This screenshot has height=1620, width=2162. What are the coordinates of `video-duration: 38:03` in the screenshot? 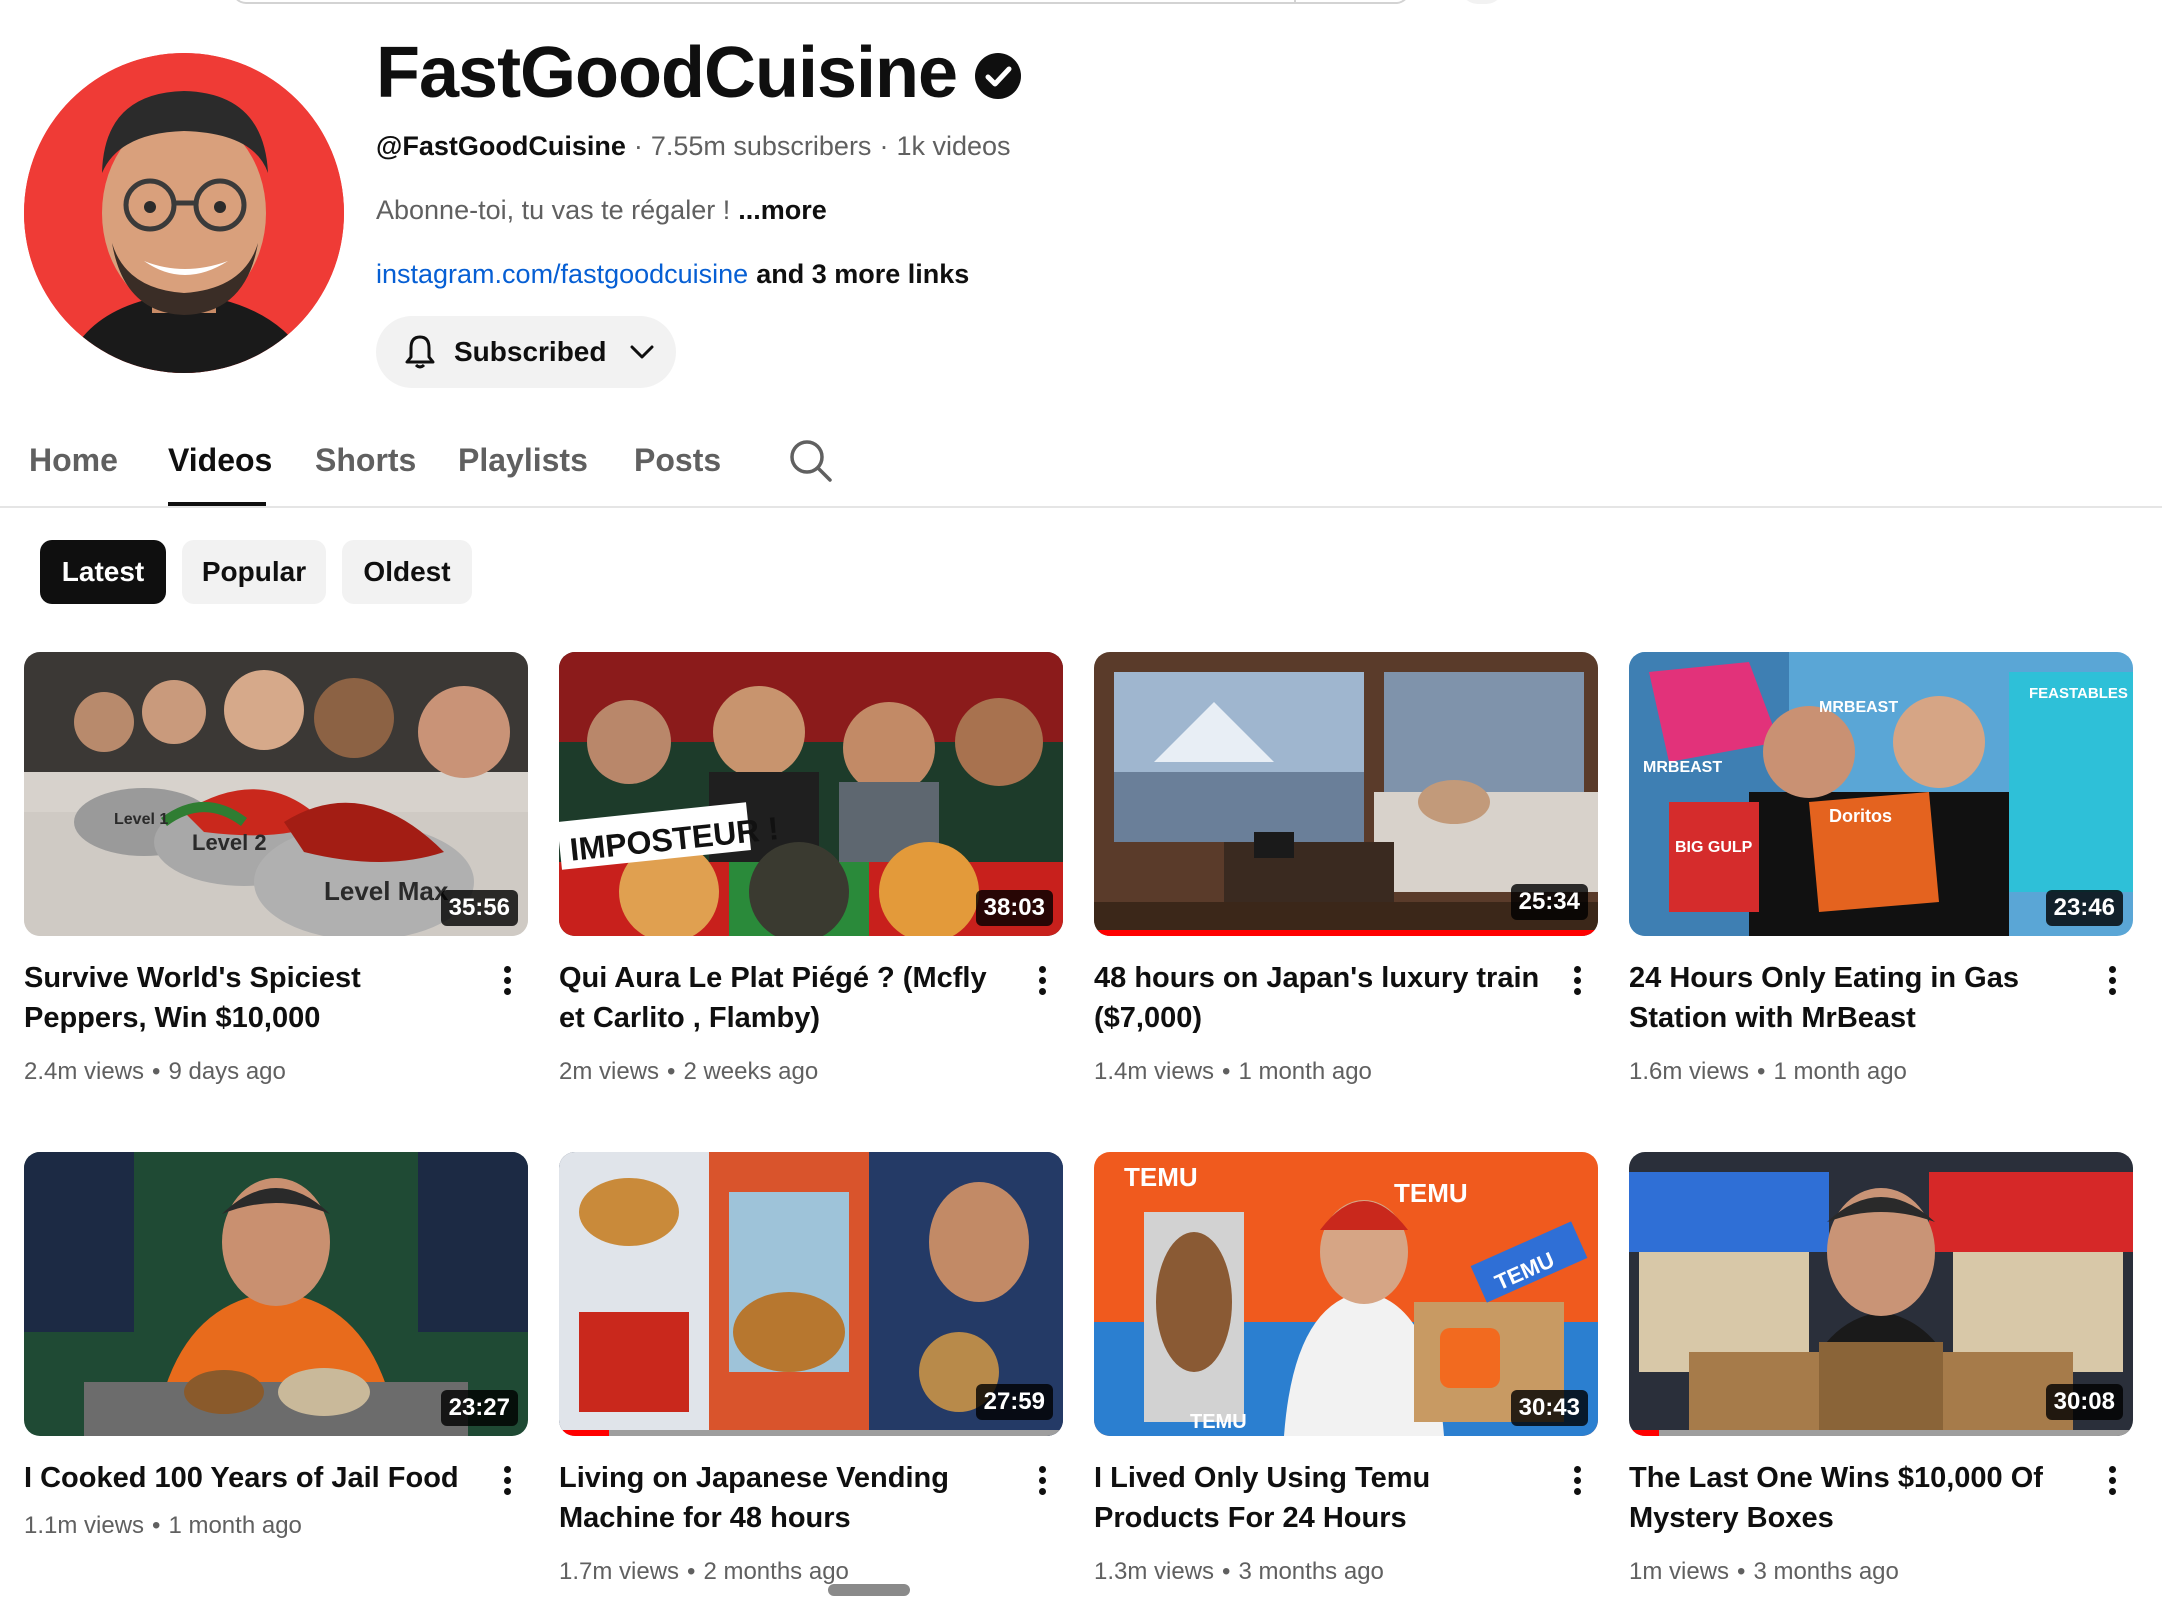 It's located at (1014, 908).